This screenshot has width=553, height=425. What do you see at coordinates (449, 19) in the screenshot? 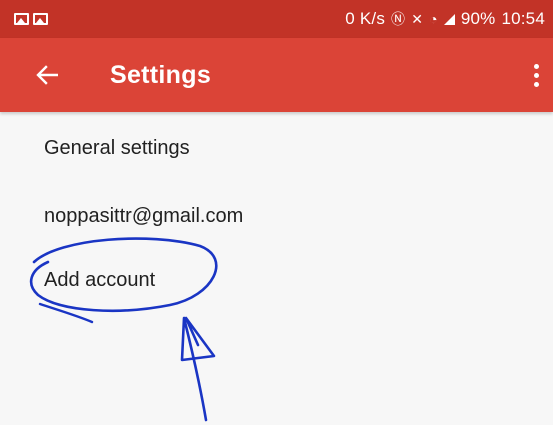
I see `signal-icon` at bounding box center [449, 19].